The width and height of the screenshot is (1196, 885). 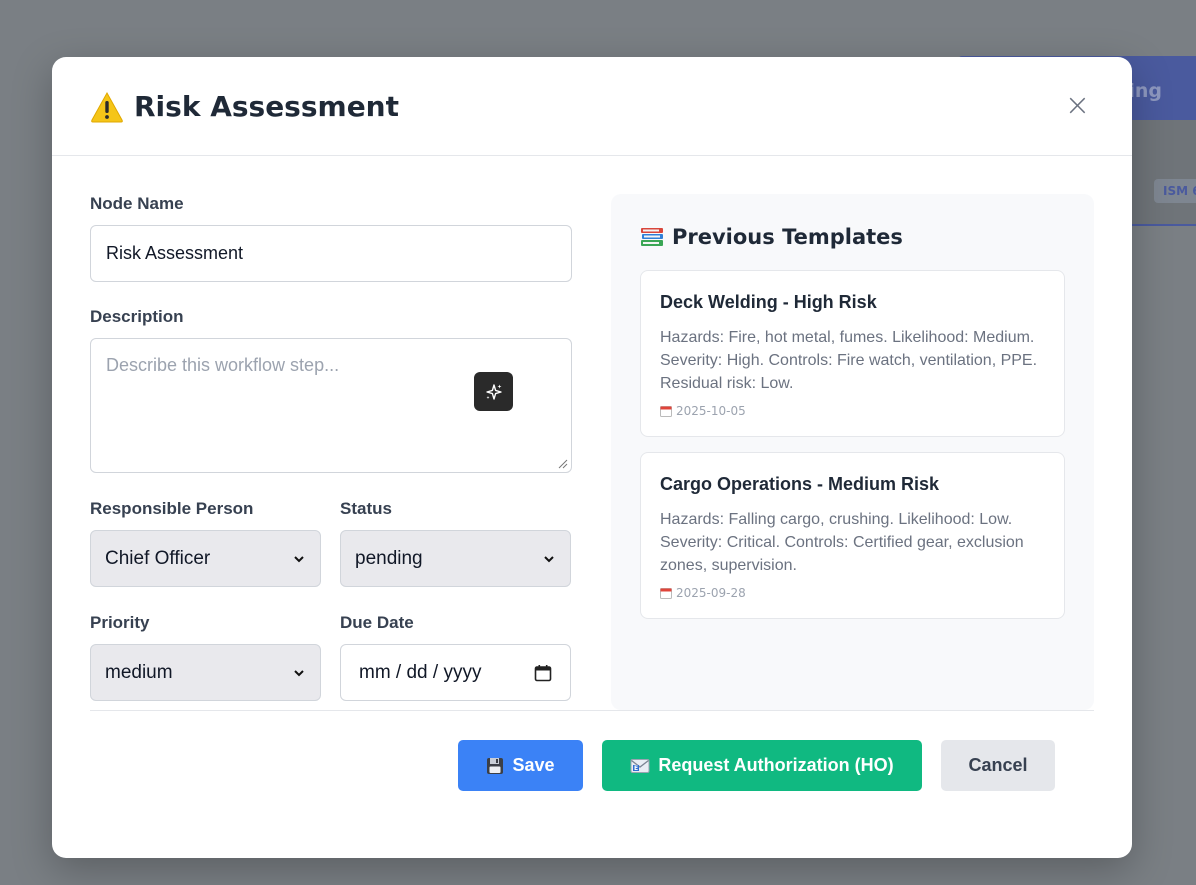 I want to click on due-date-input: mm / dd / yyyy, so click(x=455, y=672).